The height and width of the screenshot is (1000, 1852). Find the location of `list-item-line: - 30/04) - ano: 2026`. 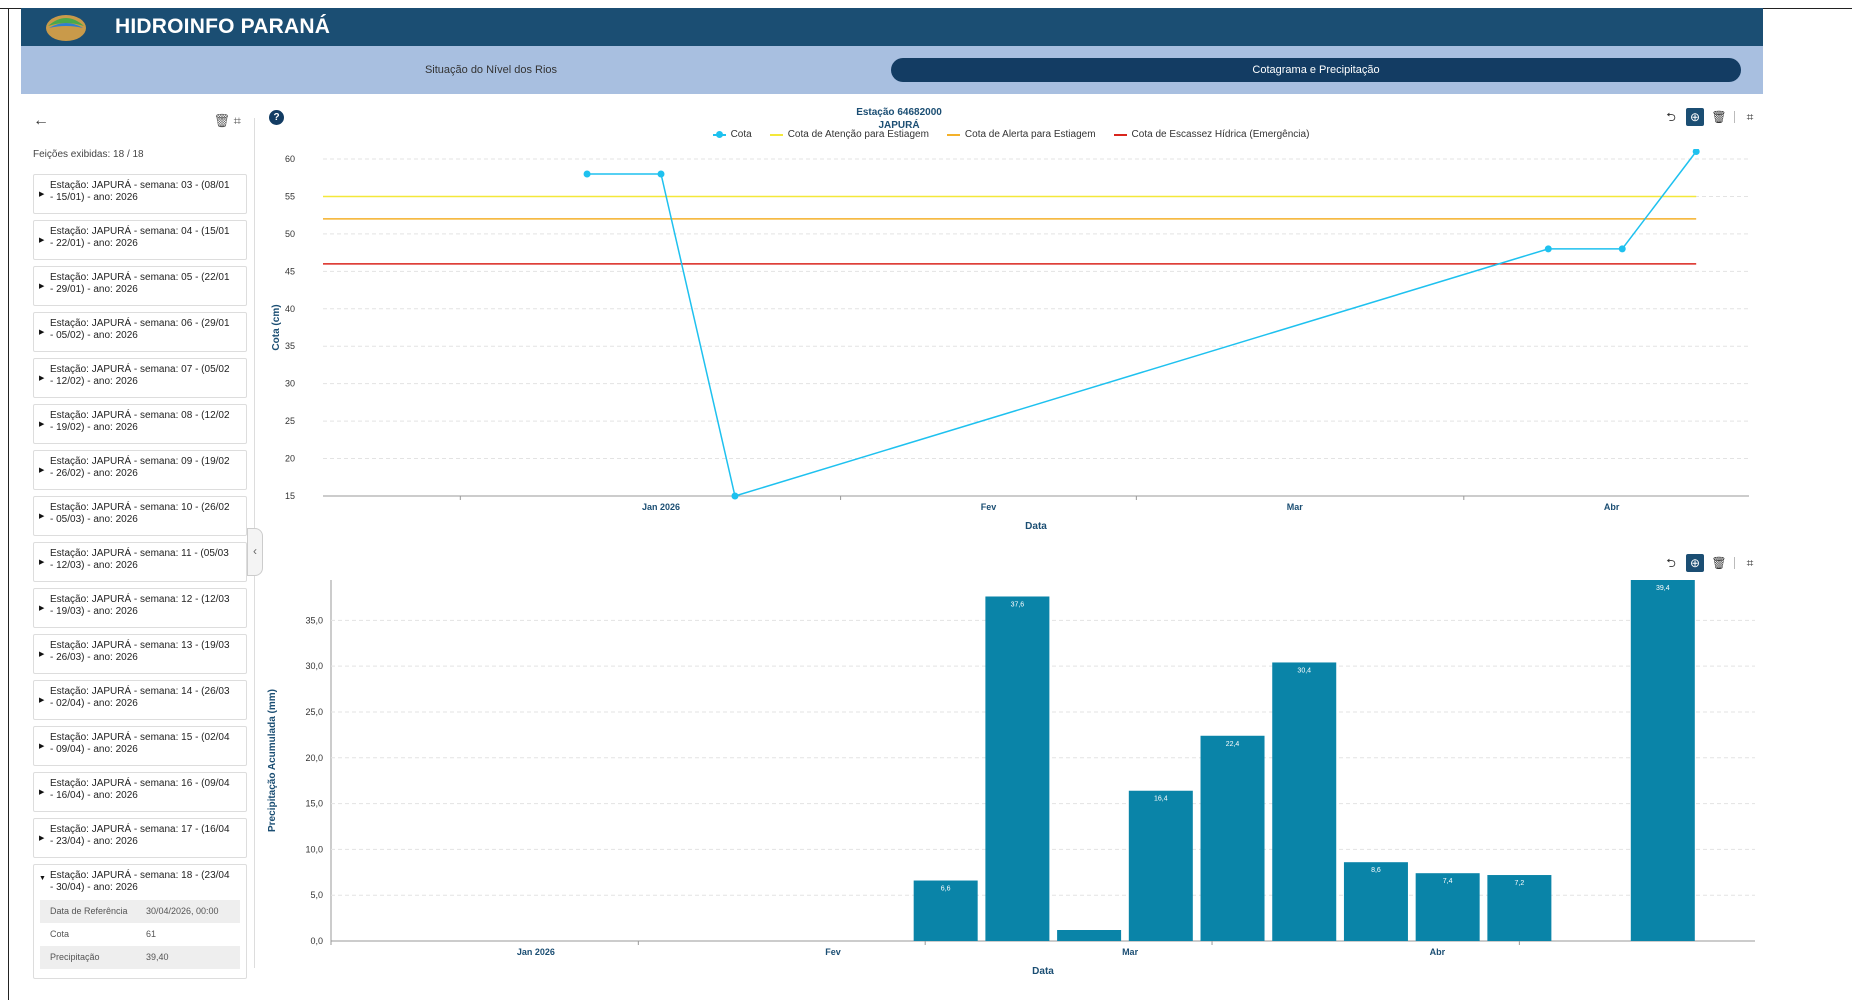

list-item-line: - 30/04) - ano: 2026 is located at coordinates (94, 887).